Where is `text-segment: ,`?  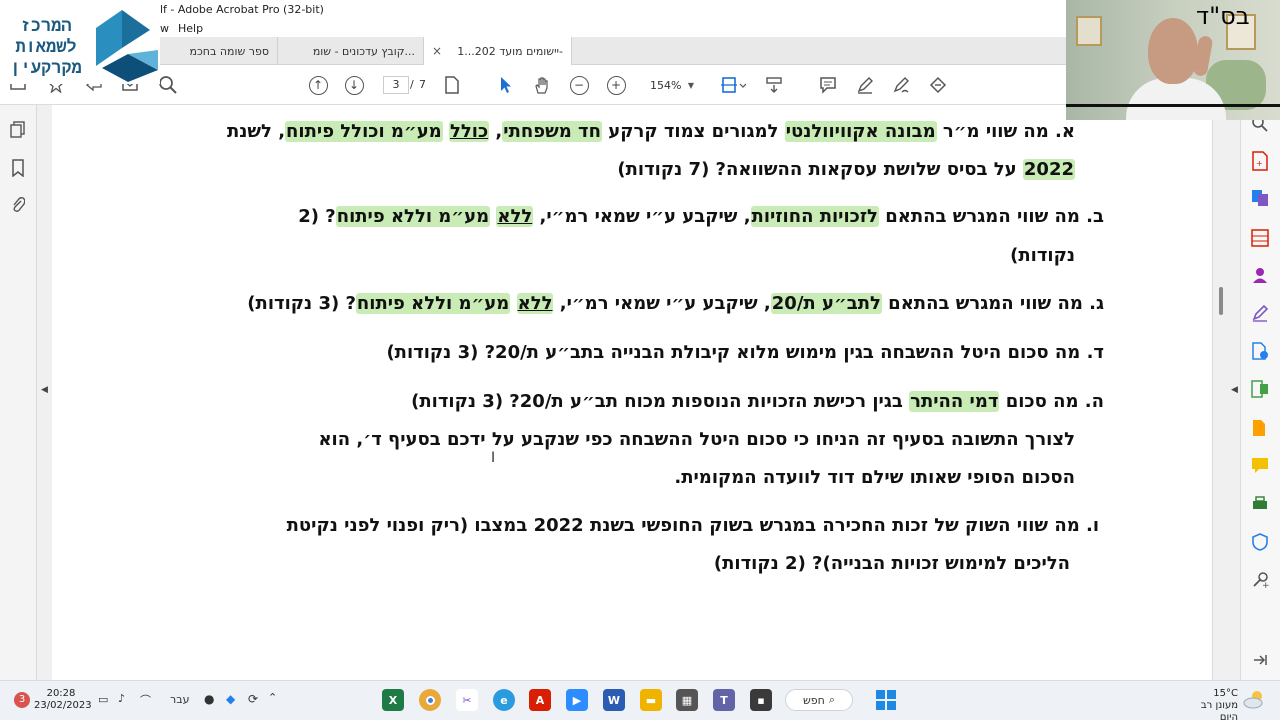
text-segment: , is located at coordinates (496, 131).